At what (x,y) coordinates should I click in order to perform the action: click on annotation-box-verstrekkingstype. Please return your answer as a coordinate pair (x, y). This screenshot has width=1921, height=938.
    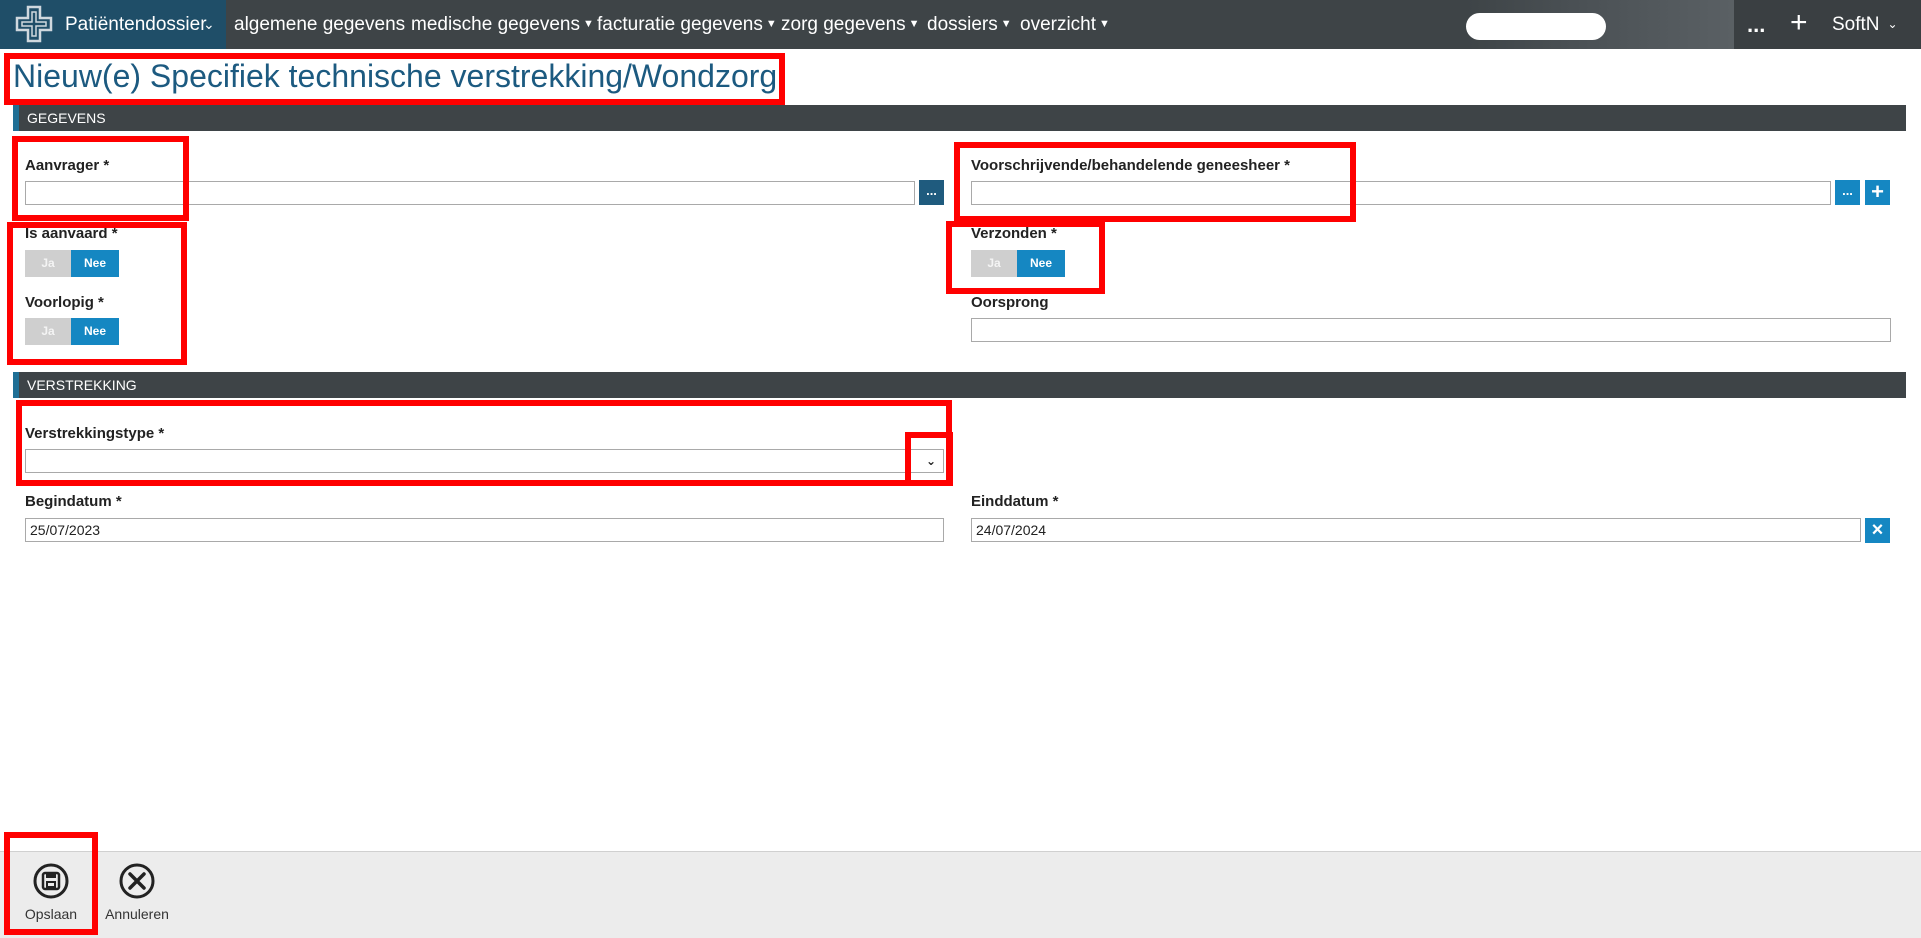
    Looking at the image, I should click on (484, 443).